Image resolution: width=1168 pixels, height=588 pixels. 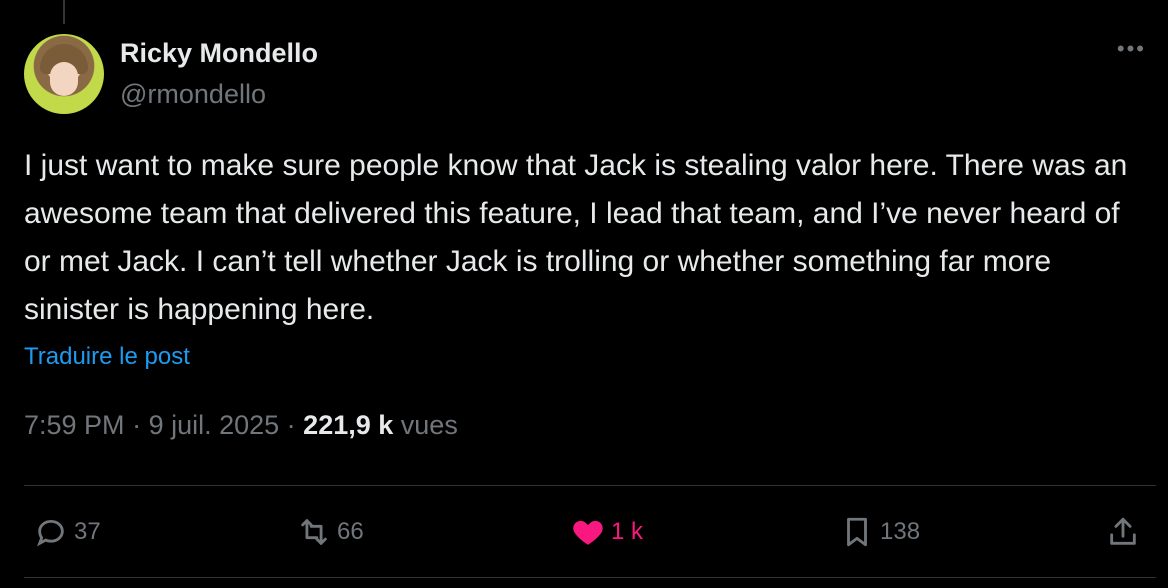 I want to click on repost-icon, so click(x=314, y=532).